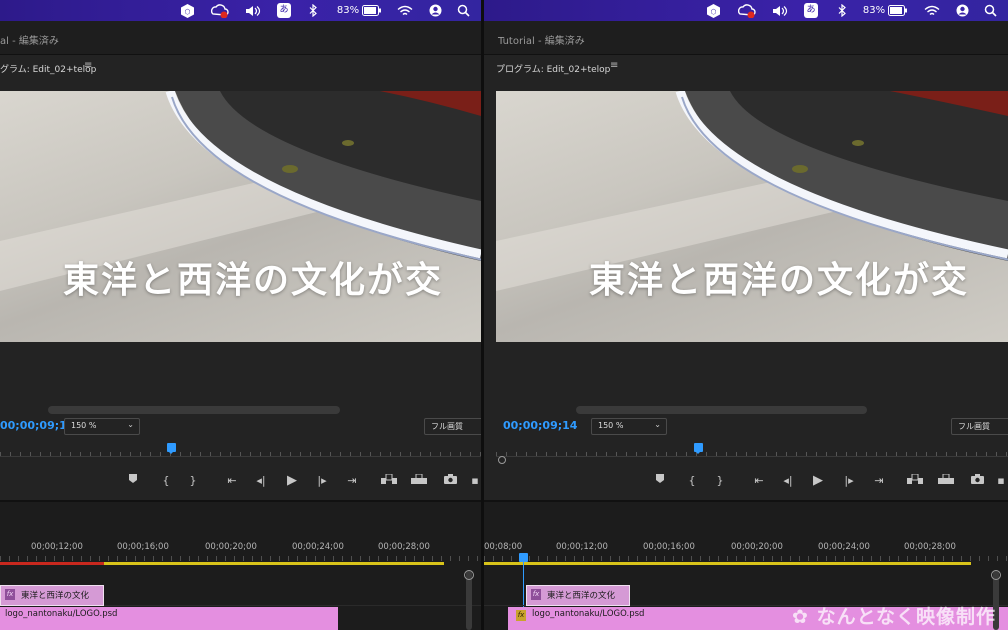 The height and width of the screenshot is (630, 1008). I want to click on video-track-v2: fx 東洋と西洋の文化, so click(240, 595).